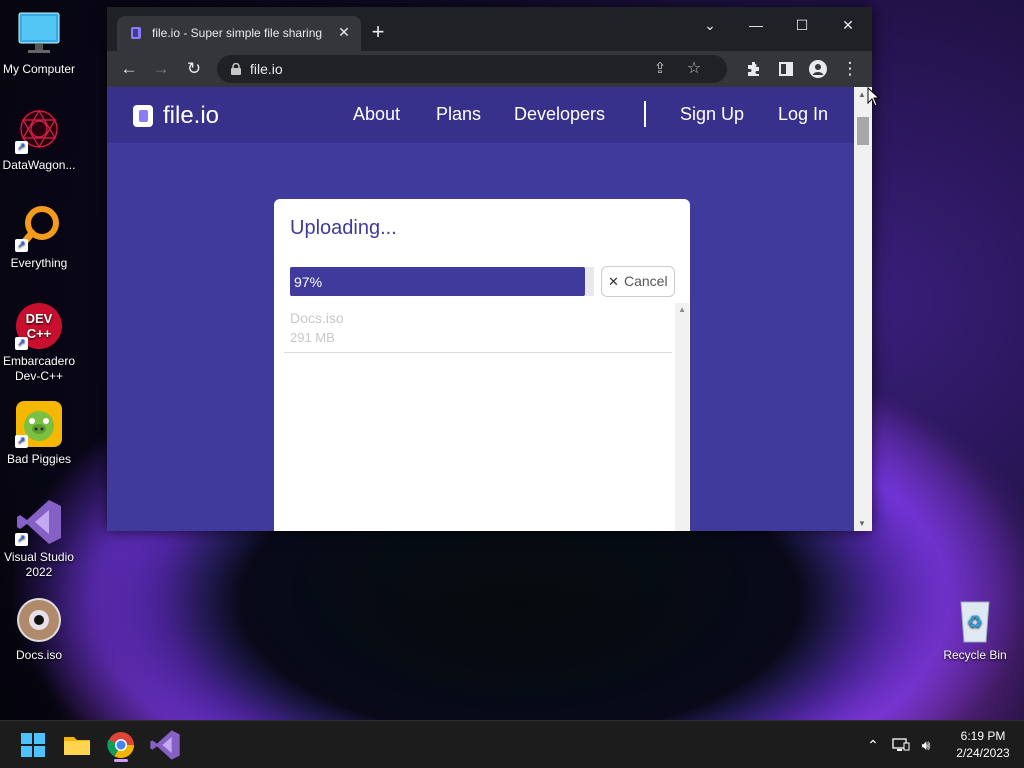 The image size is (1024, 768). I want to click on list-item: Docs.iso 291 MB, so click(478, 330).